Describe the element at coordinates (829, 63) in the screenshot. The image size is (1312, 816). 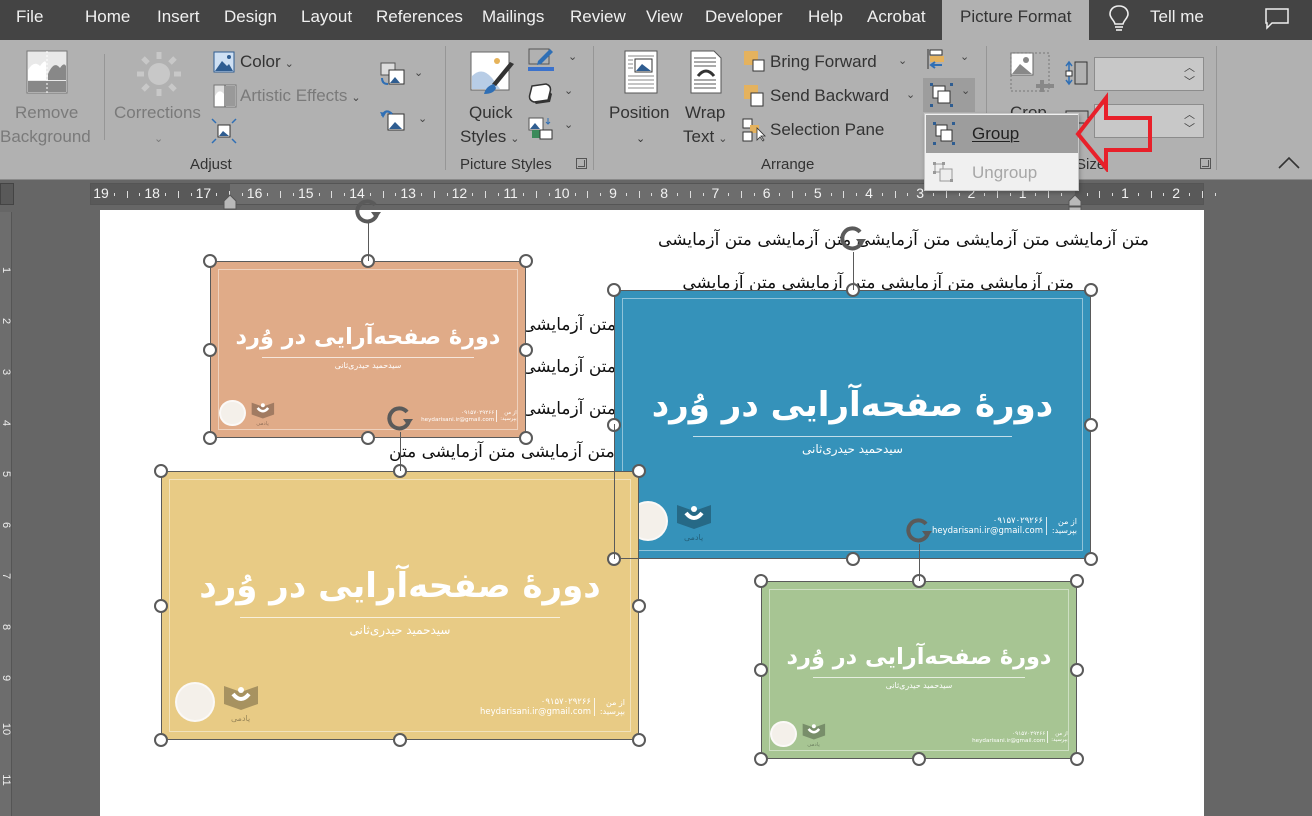
I see `bring-forward-button: Bring Forward ⌄` at that location.